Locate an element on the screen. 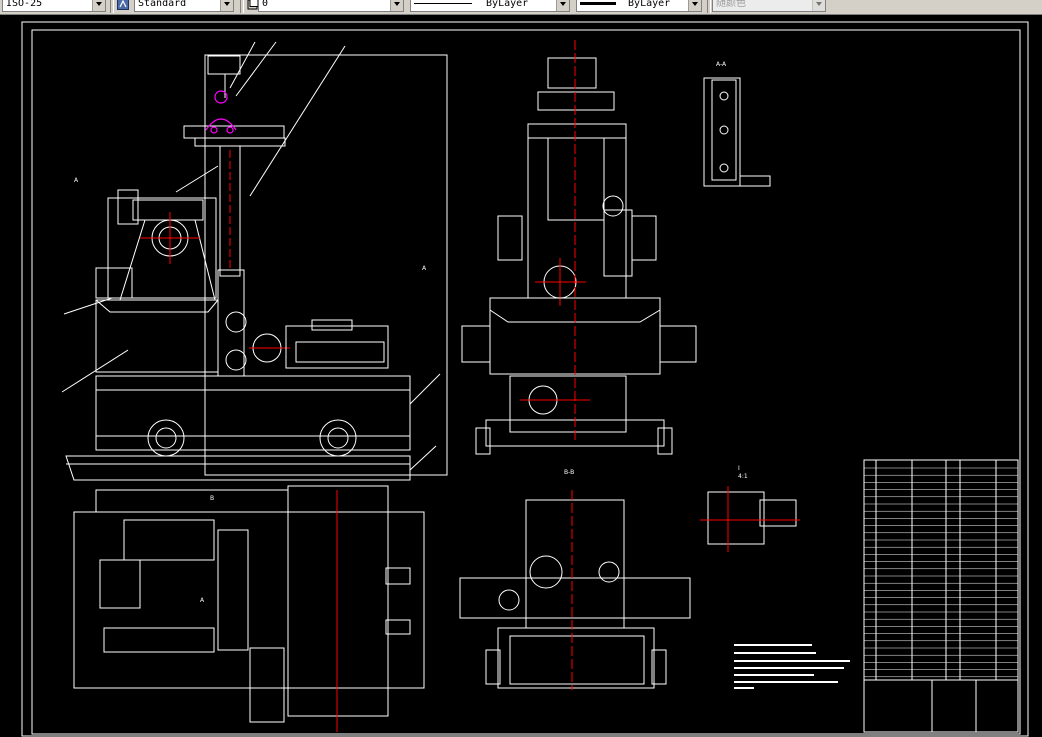 This screenshot has height=737, width=1042. detail-view is located at coordinates (750, 519).